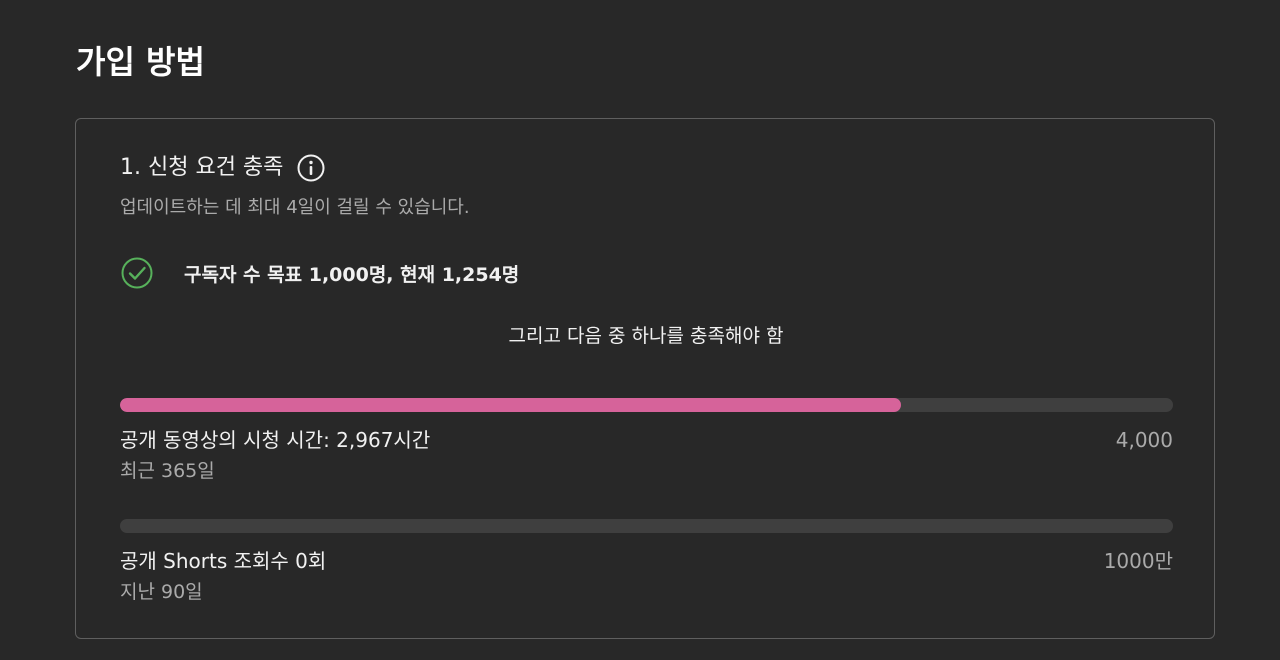  What do you see at coordinates (167, 471) in the screenshot?
I see `watch-hours-period: 최근 365일` at bounding box center [167, 471].